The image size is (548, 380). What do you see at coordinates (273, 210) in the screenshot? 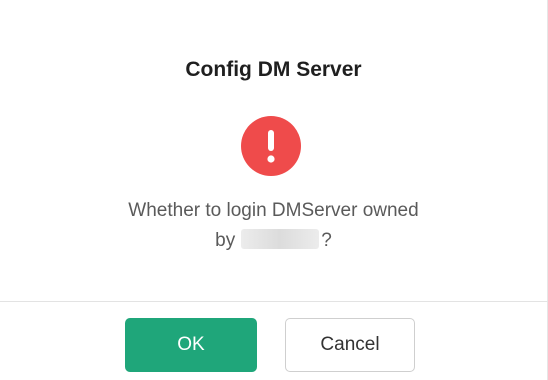
I see `message-line-1: Whether to login DMServer owned` at bounding box center [273, 210].